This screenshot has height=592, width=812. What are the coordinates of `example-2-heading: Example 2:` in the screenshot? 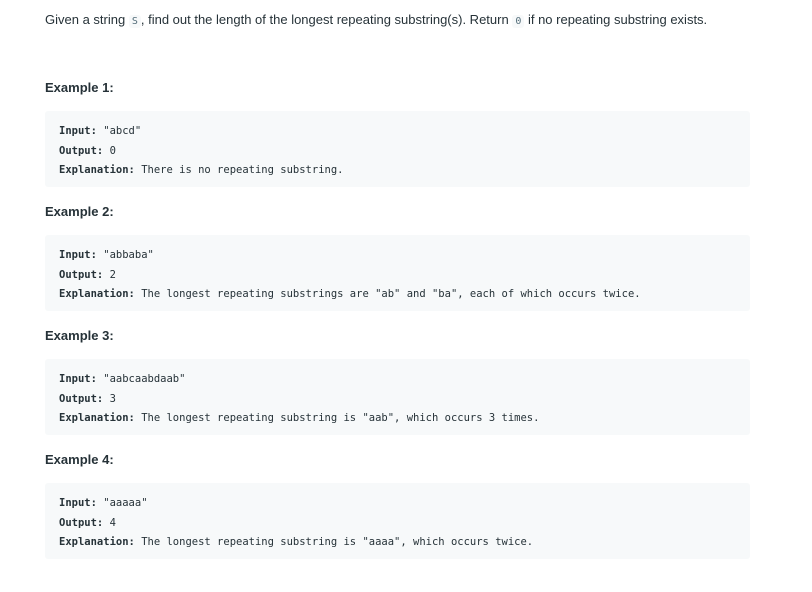 It's located at (79, 211).